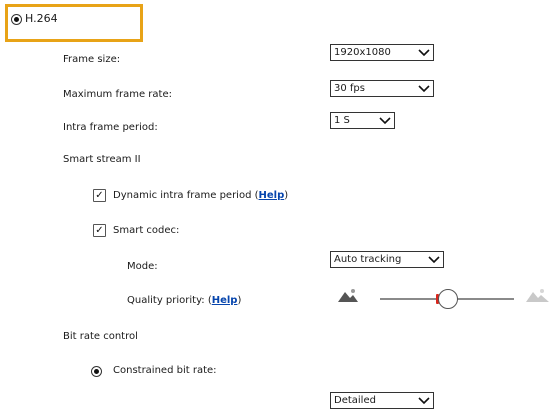  What do you see at coordinates (146, 230) in the screenshot?
I see `smart-codec-label: Smart codec:` at bounding box center [146, 230].